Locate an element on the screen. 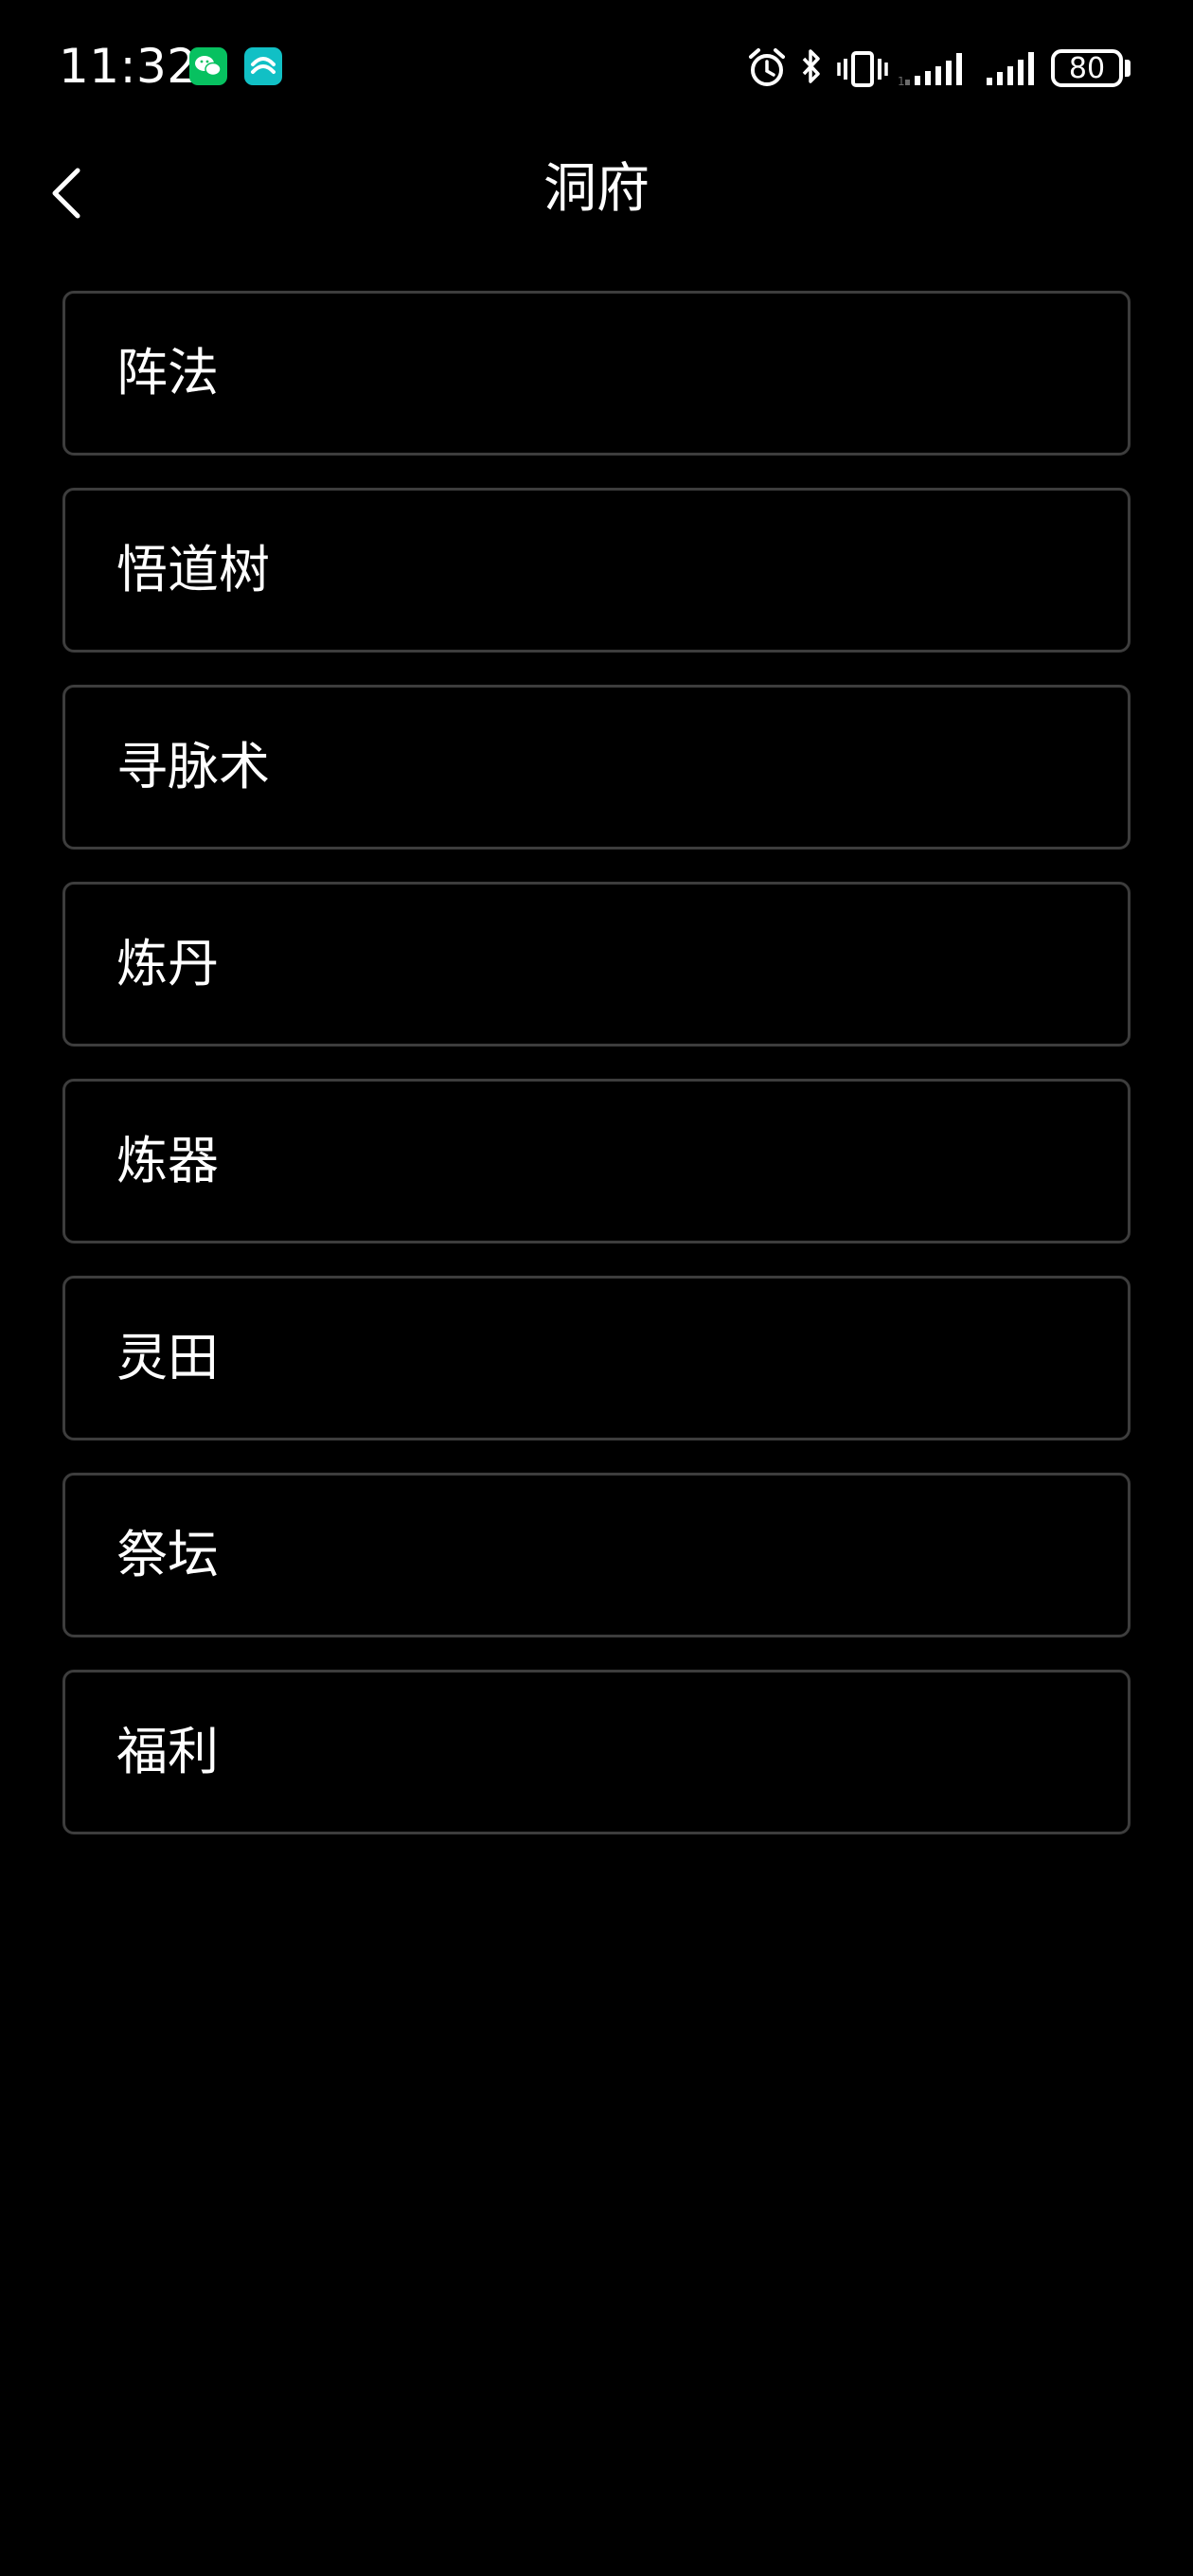 This screenshot has height=2576, width=1193. menu-item-formation: 阵法 is located at coordinates (596, 373).